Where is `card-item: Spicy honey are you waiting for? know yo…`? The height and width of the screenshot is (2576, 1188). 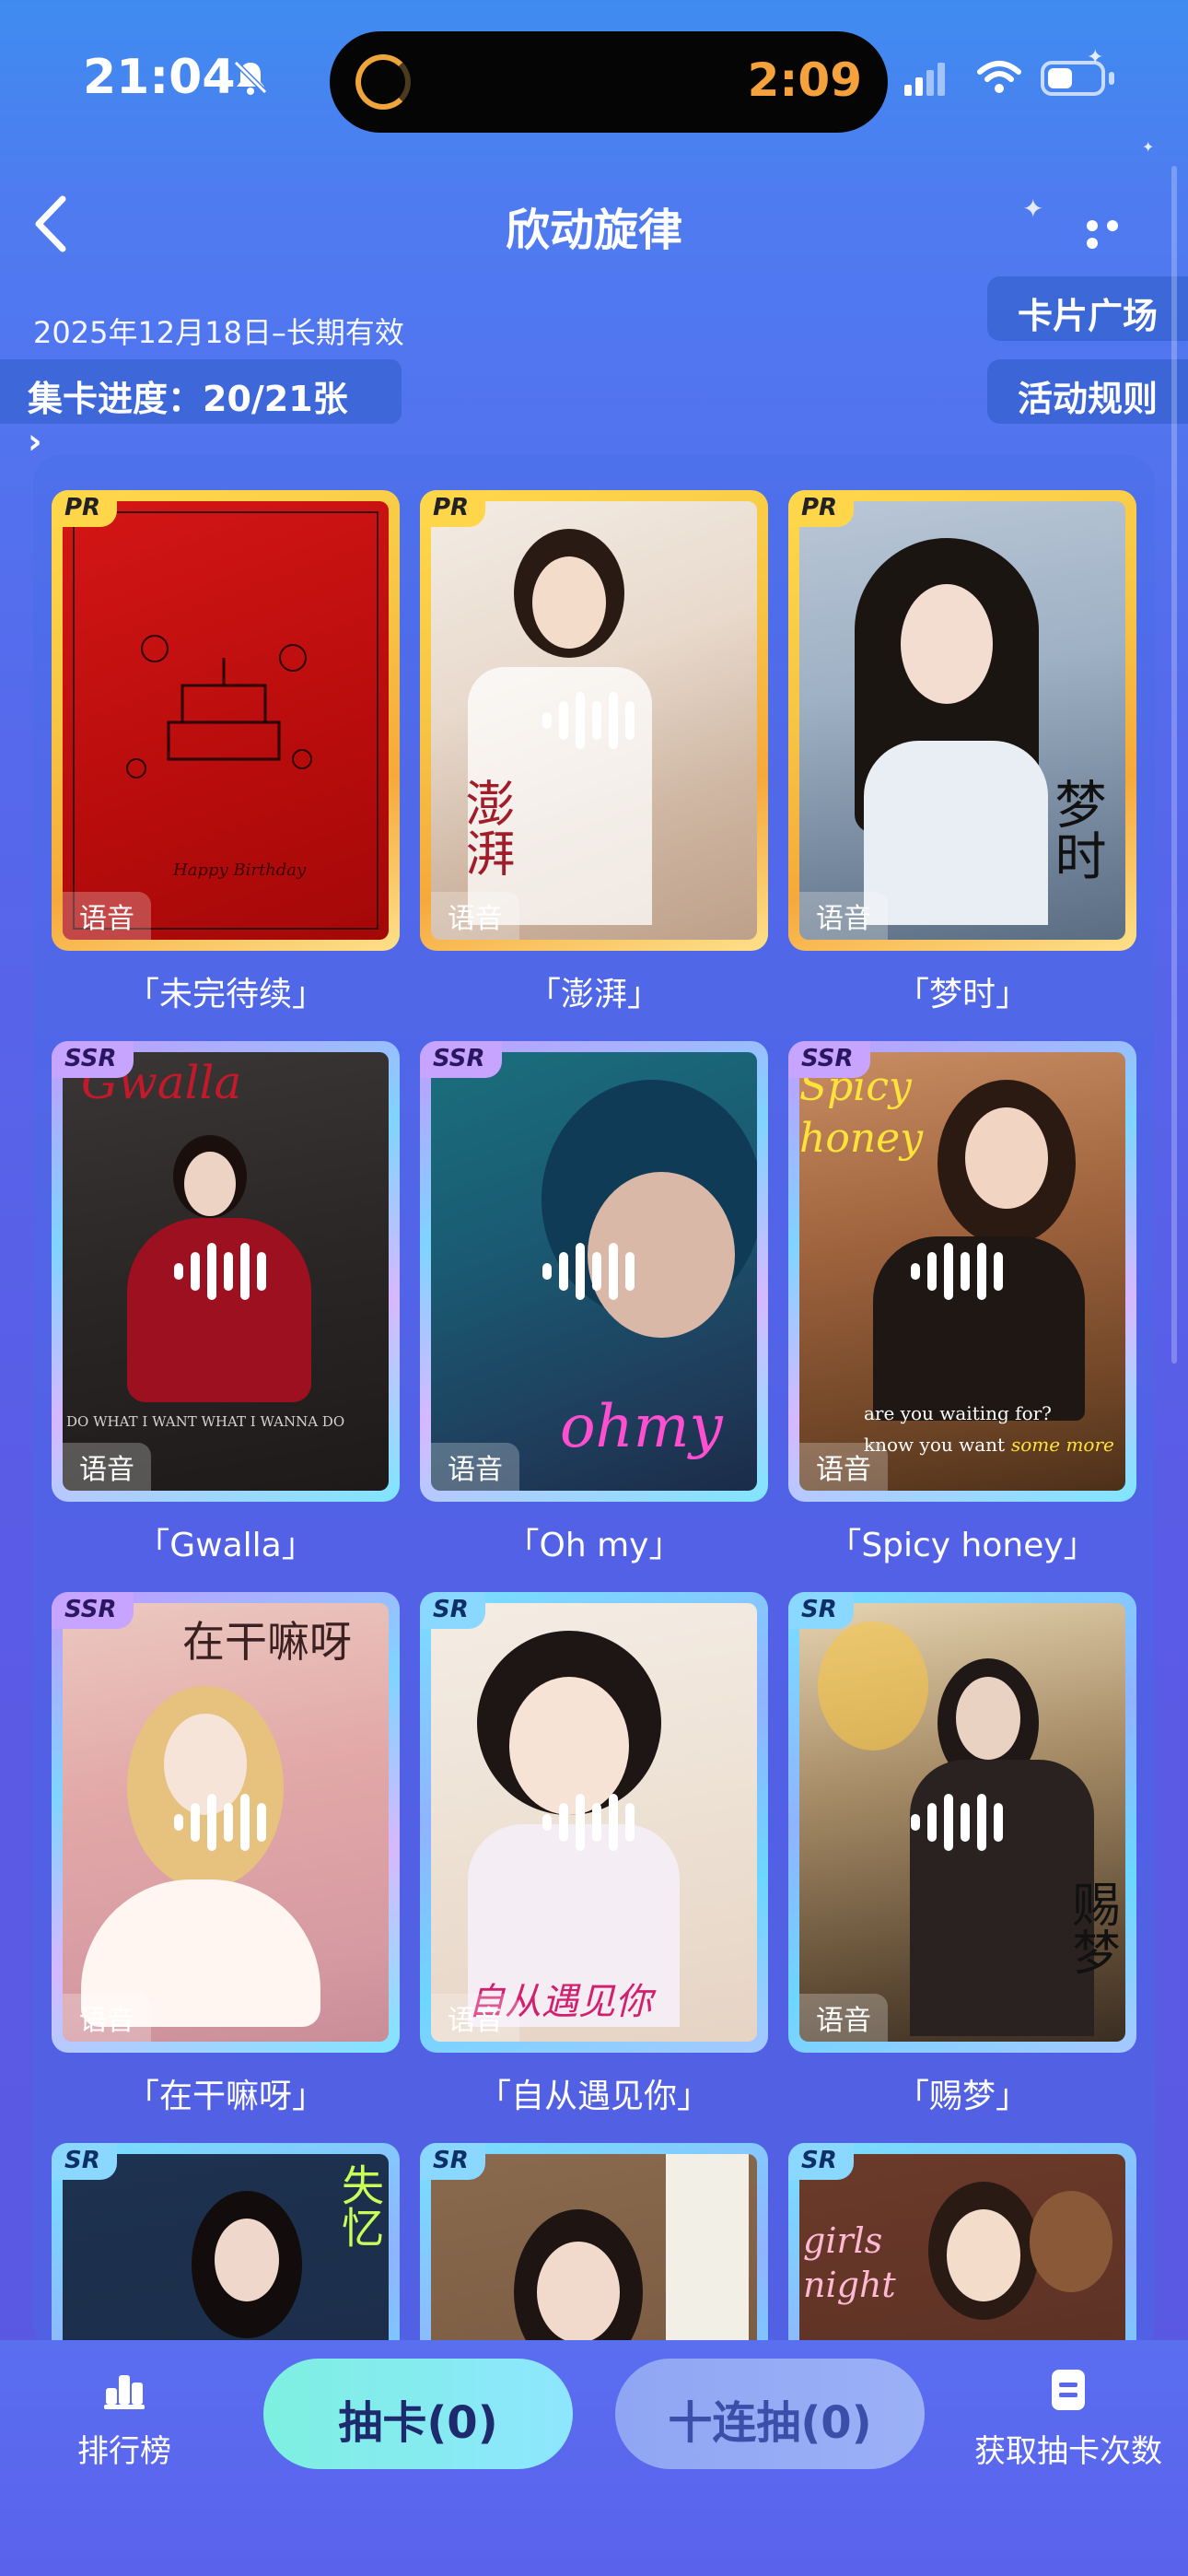 card-item: Spicy honey are you waiting for? know yo… is located at coordinates (962, 1303).